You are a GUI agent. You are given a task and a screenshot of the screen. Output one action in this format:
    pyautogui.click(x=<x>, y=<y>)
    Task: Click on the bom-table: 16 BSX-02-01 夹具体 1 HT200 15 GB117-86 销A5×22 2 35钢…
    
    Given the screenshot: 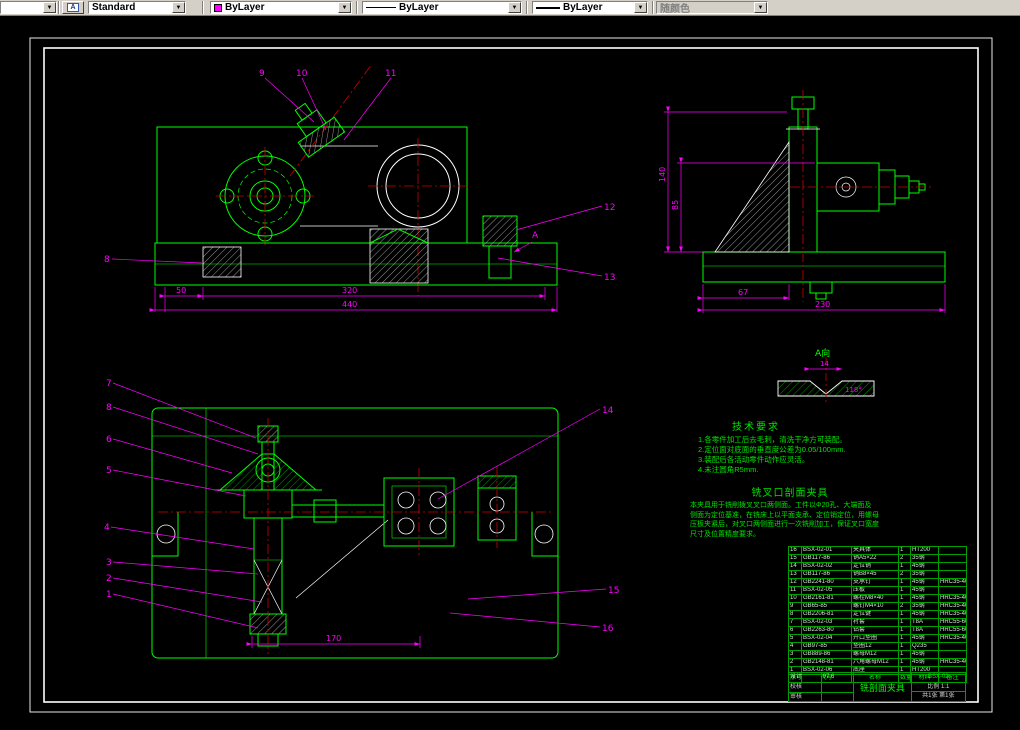 What is the action you would take?
    pyautogui.click(x=877, y=614)
    